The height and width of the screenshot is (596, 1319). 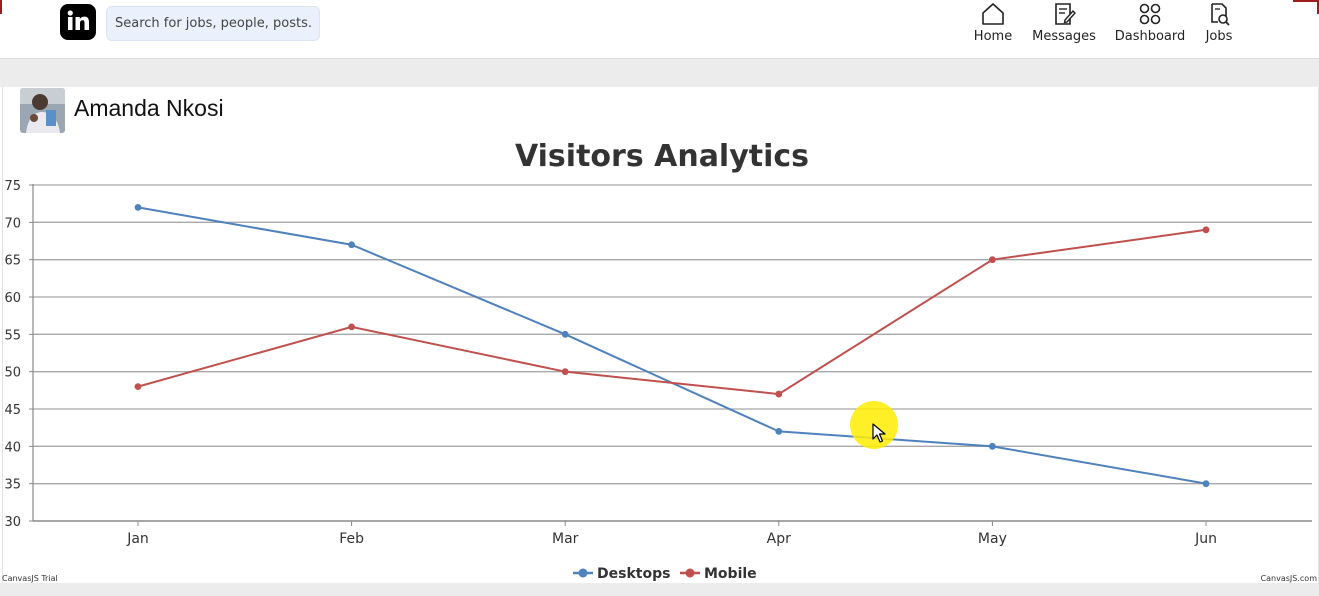 I want to click on y-axis: 30 35 40 45 50 55 60 65 70 75, so click(x=19, y=354).